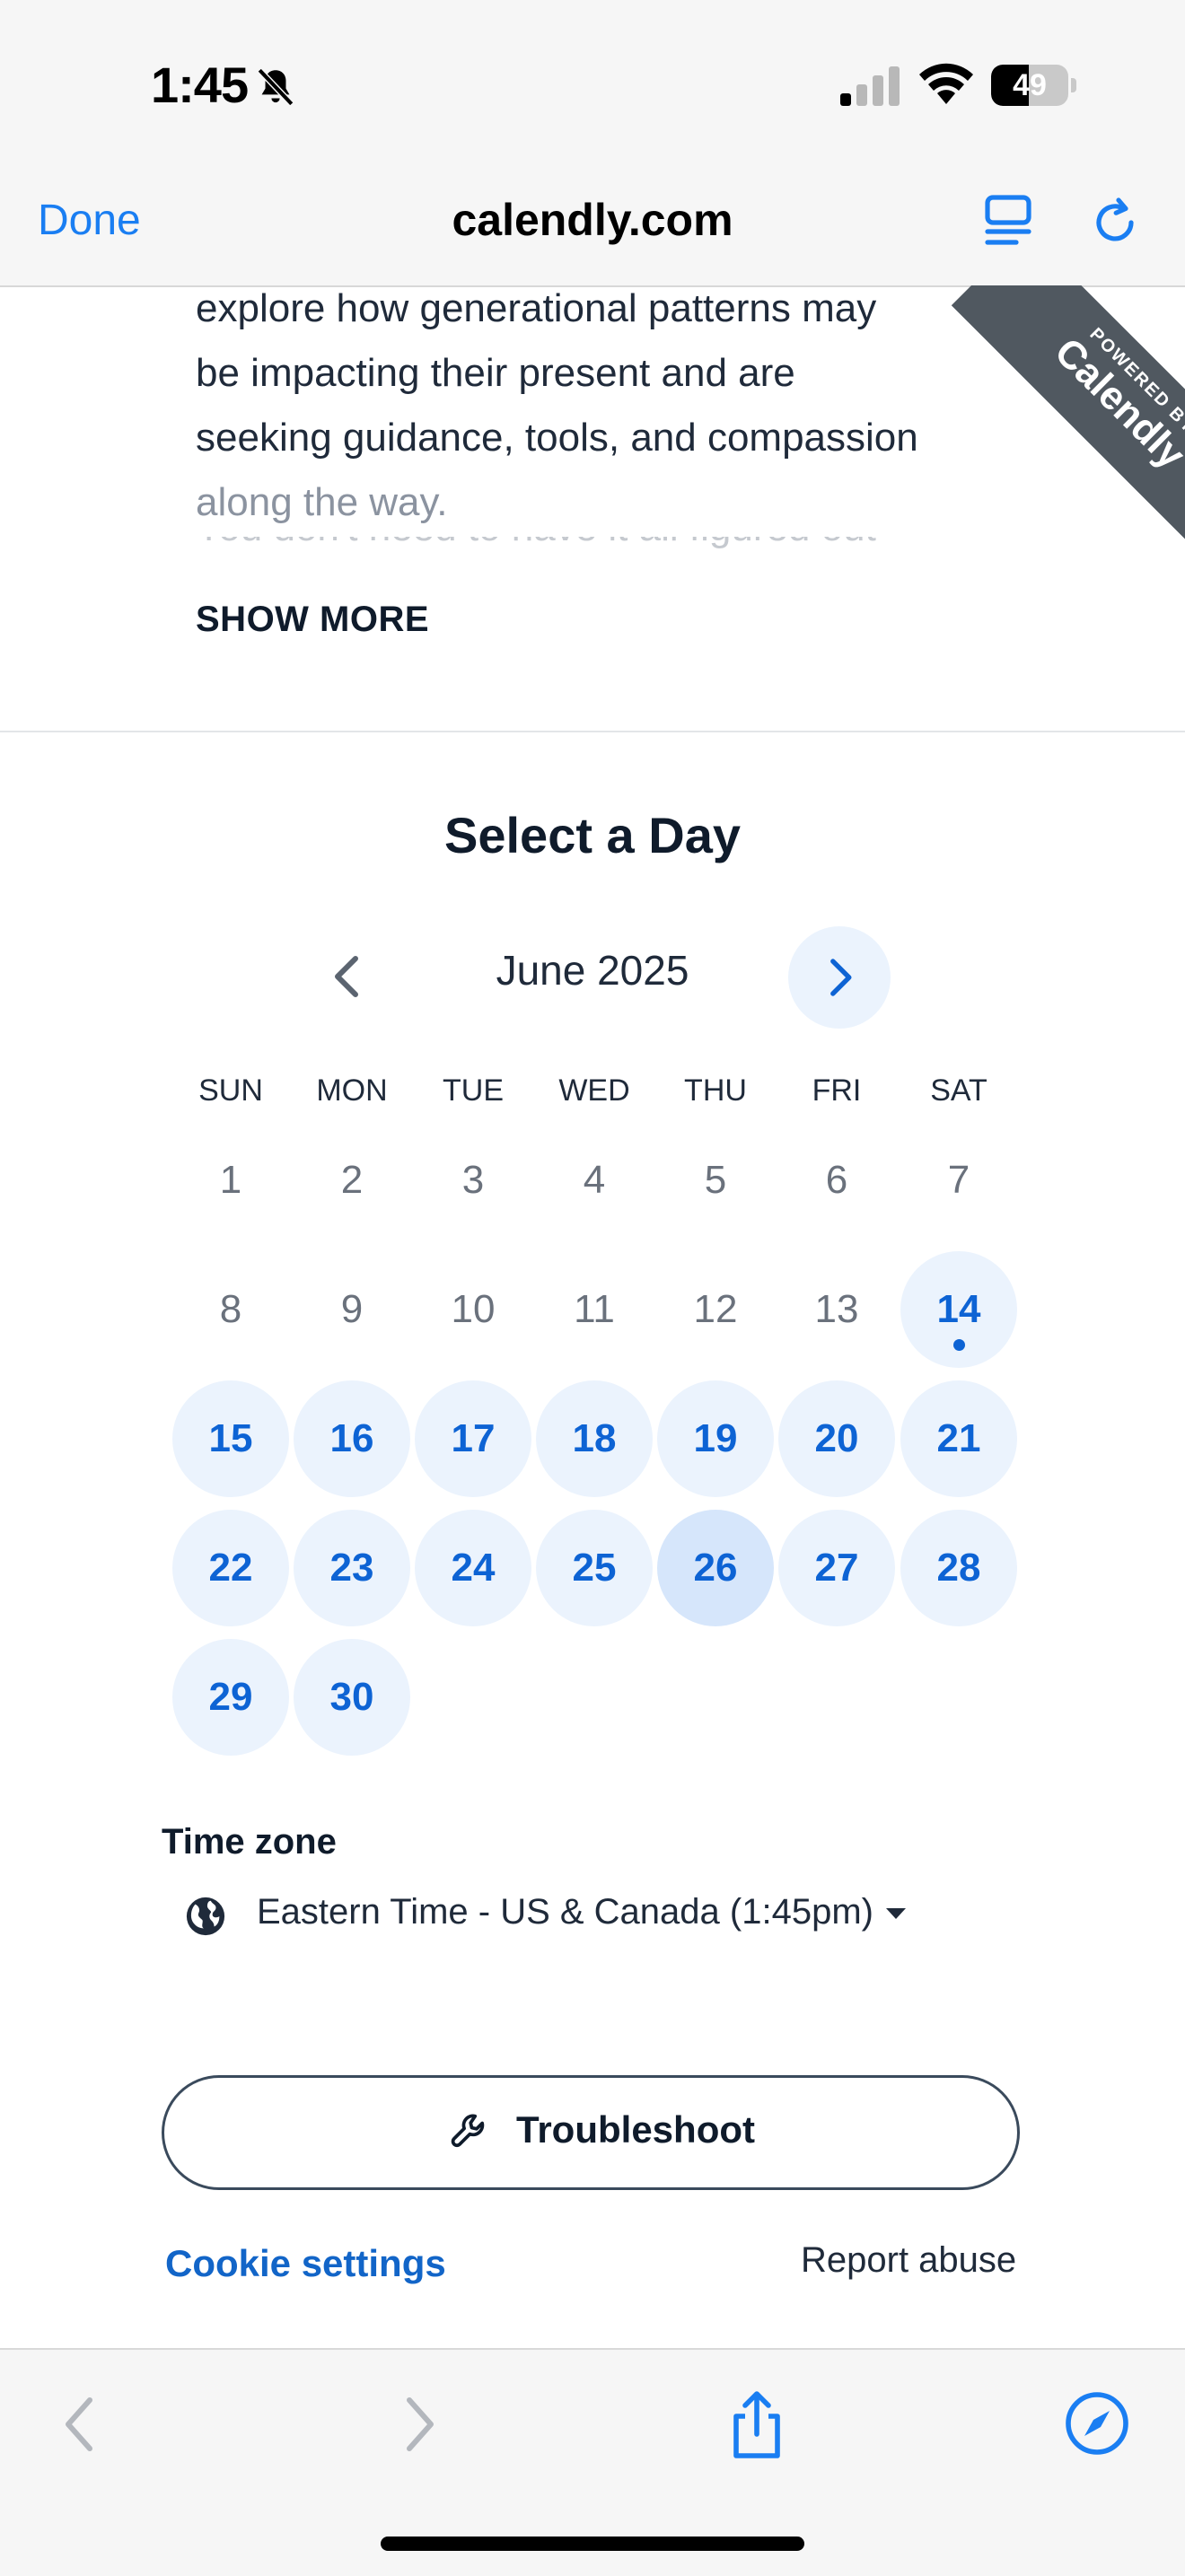 The height and width of the screenshot is (2576, 1185). What do you see at coordinates (592, 2544) in the screenshot?
I see `home-indicator` at bounding box center [592, 2544].